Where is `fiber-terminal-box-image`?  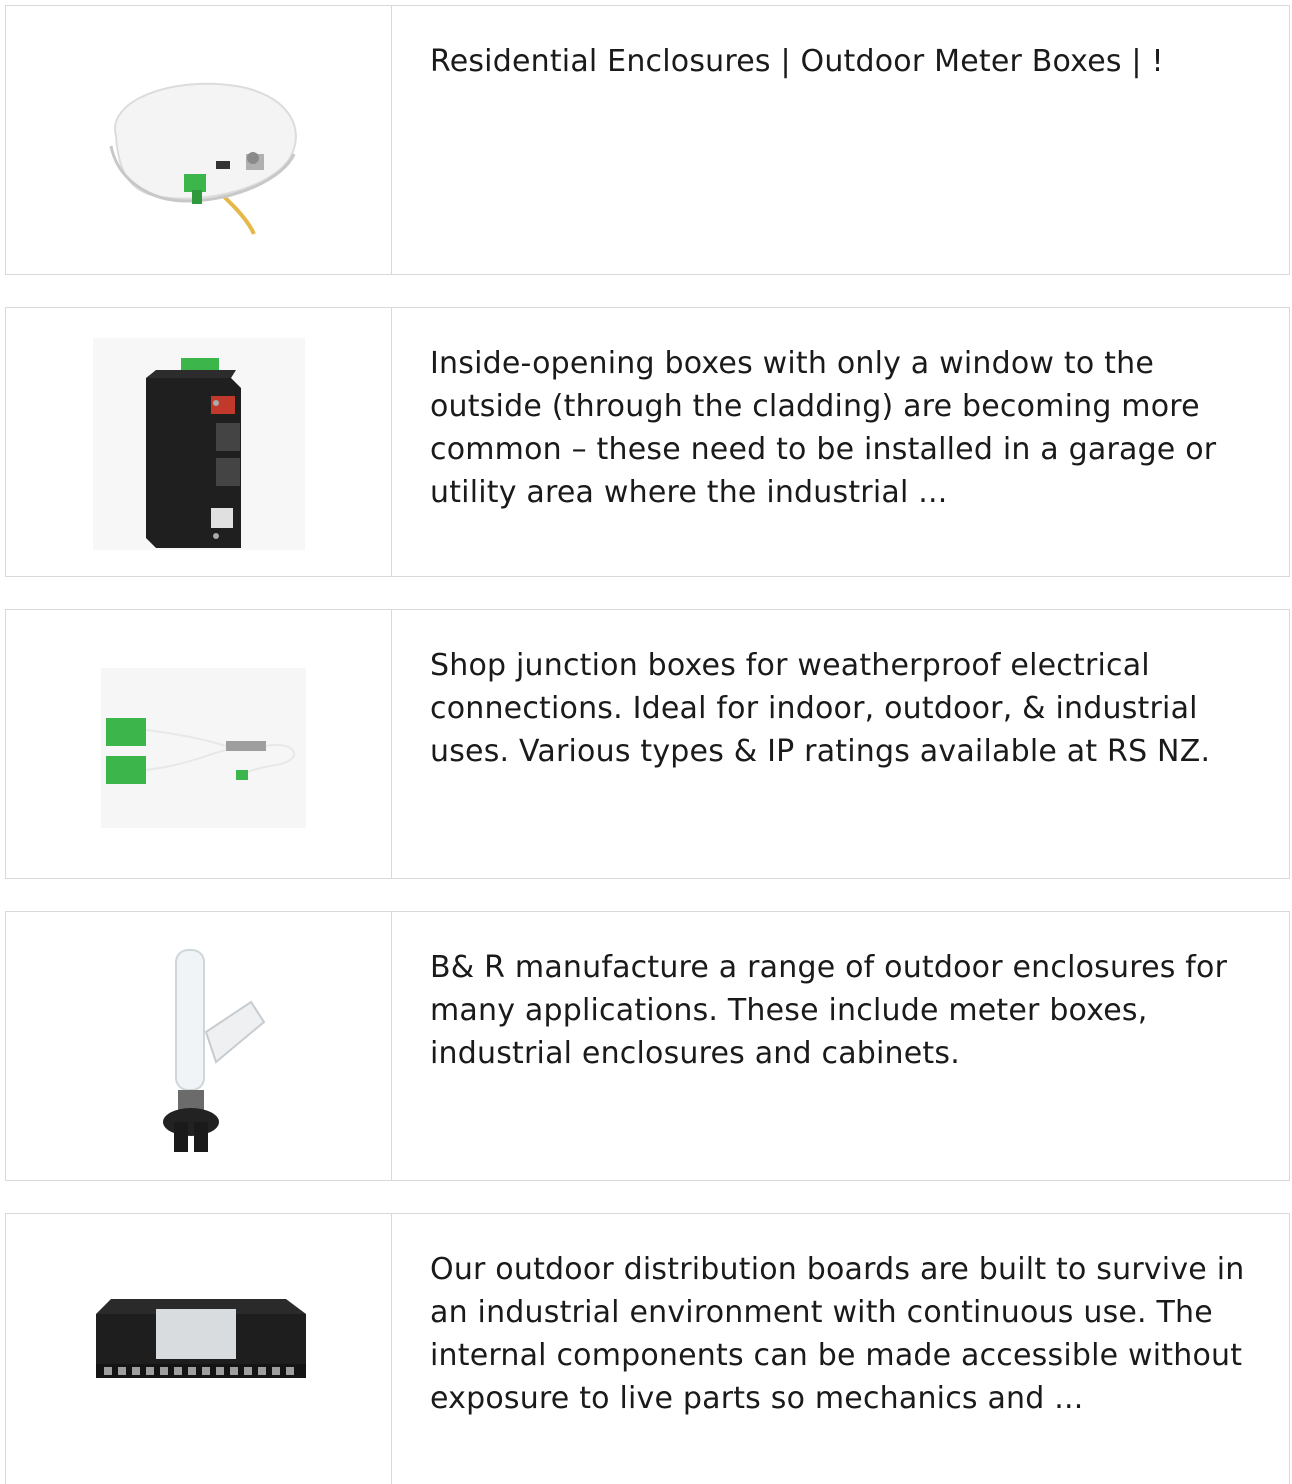
fiber-terminal-box-image is located at coordinates (203, 158).